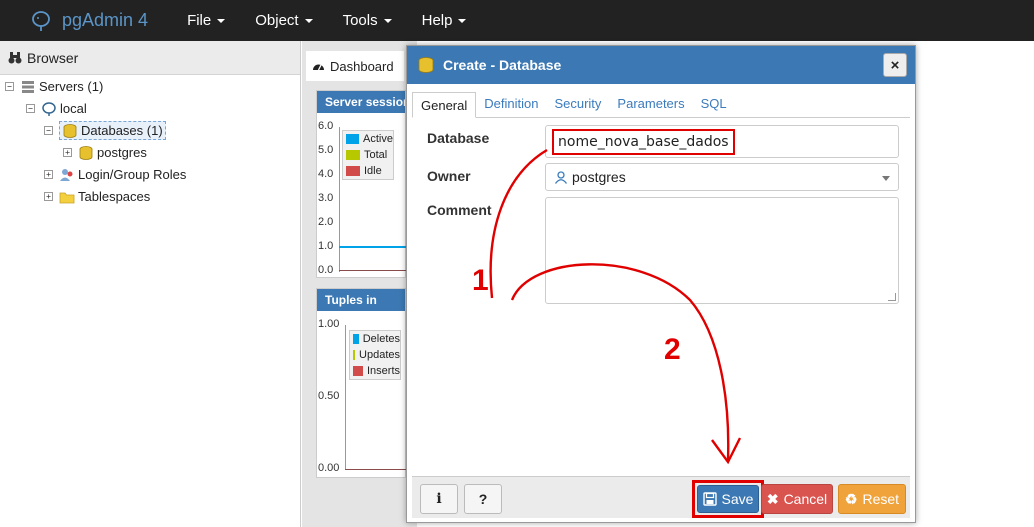 The image size is (1034, 527). I want to click on user-icon, so click(561, 177).